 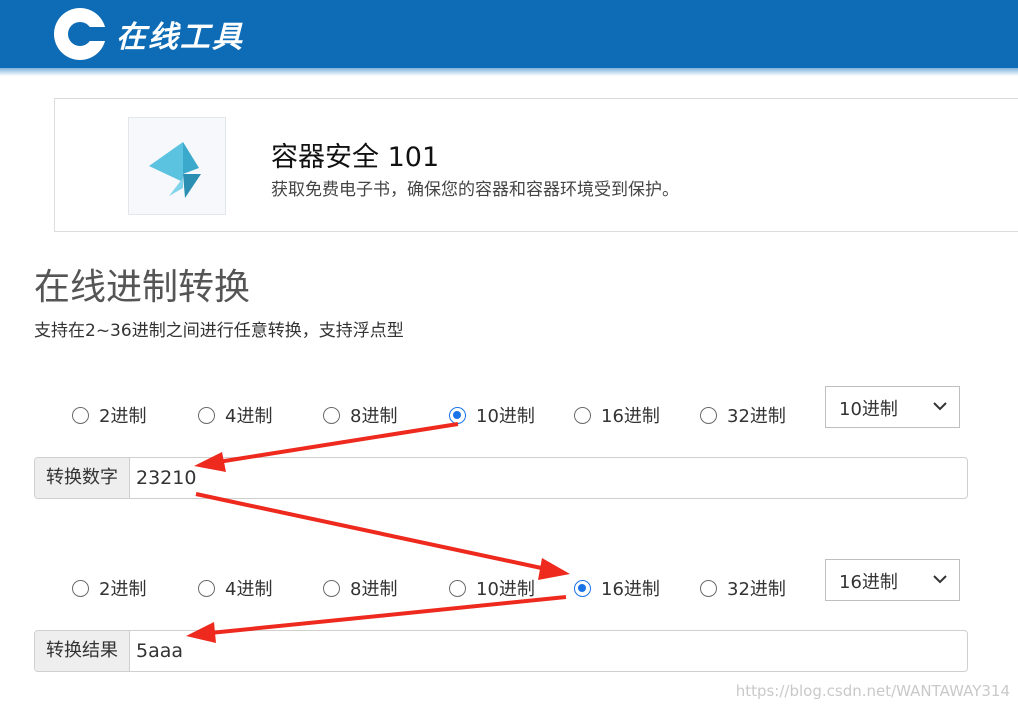 I want to click on logo-c-icon, so click(x=81, y=34).